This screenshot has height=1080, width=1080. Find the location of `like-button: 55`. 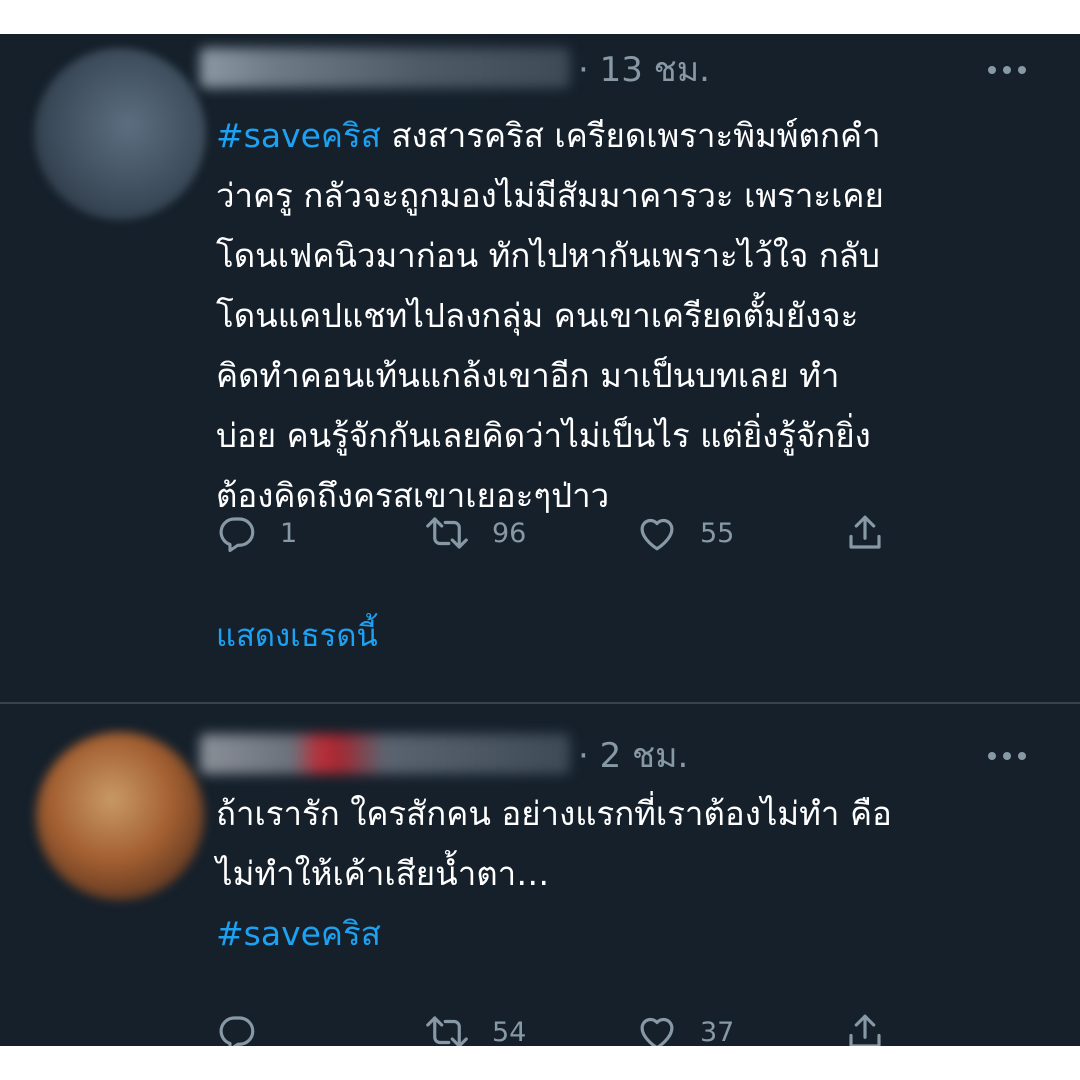

like-button: 55 is located at coordinates (685, 533).